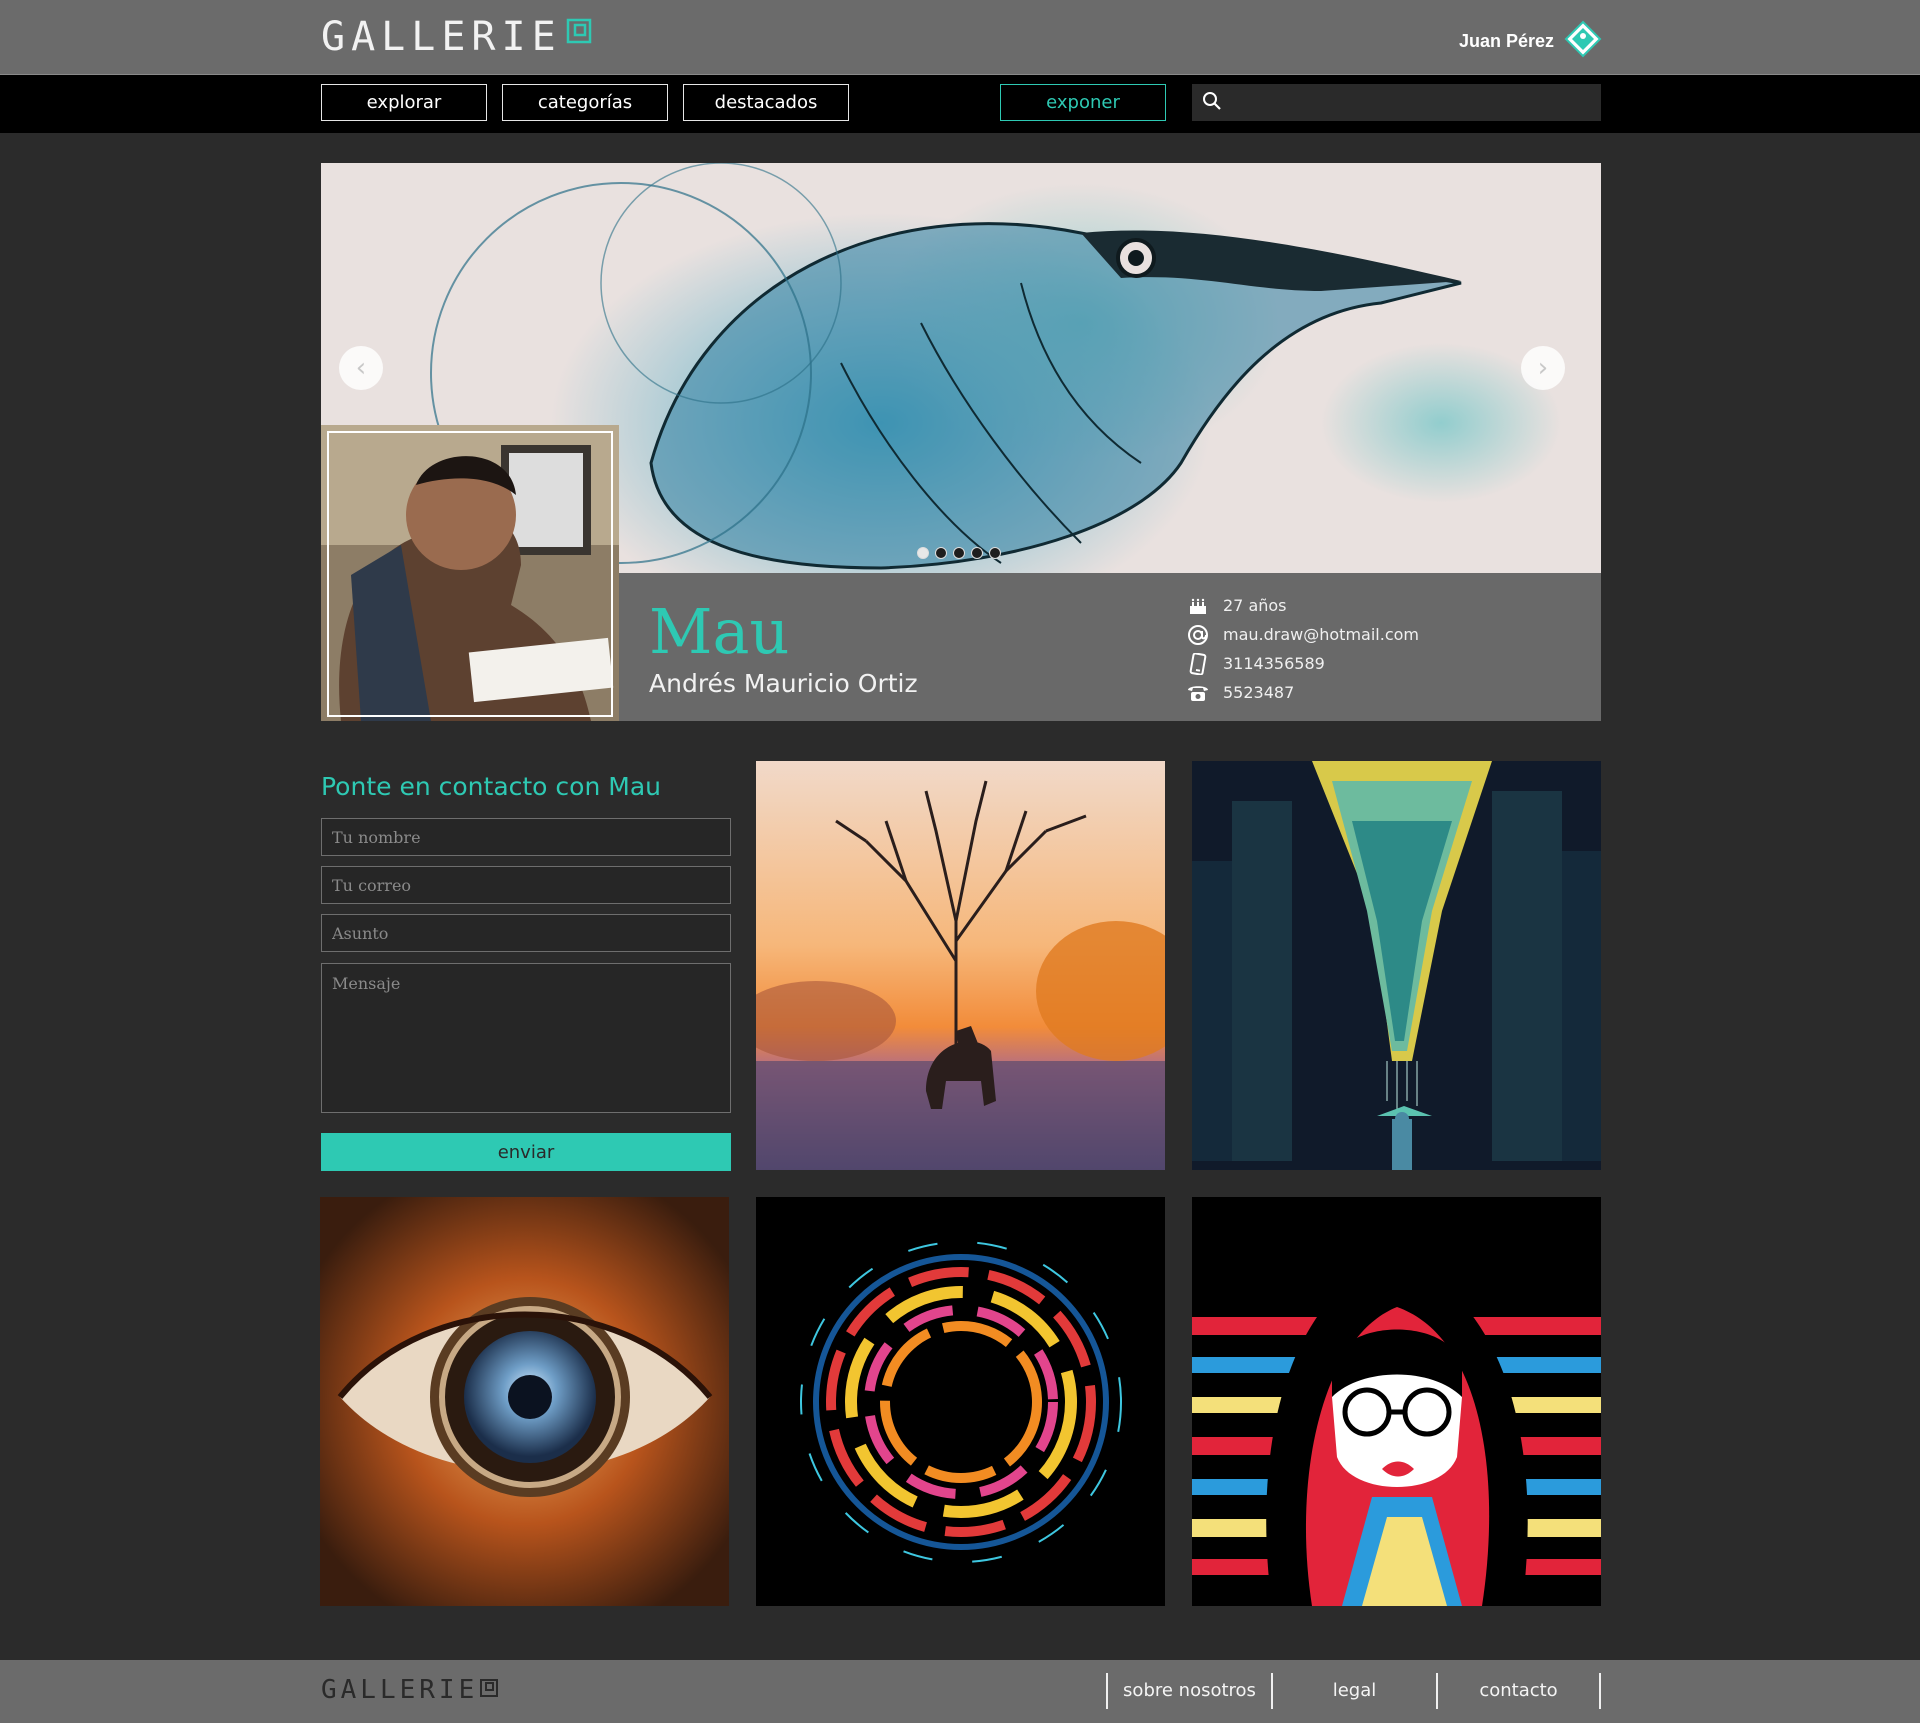  I want to click on artwork-pop-portrait-tile, so click(1396, 1401).